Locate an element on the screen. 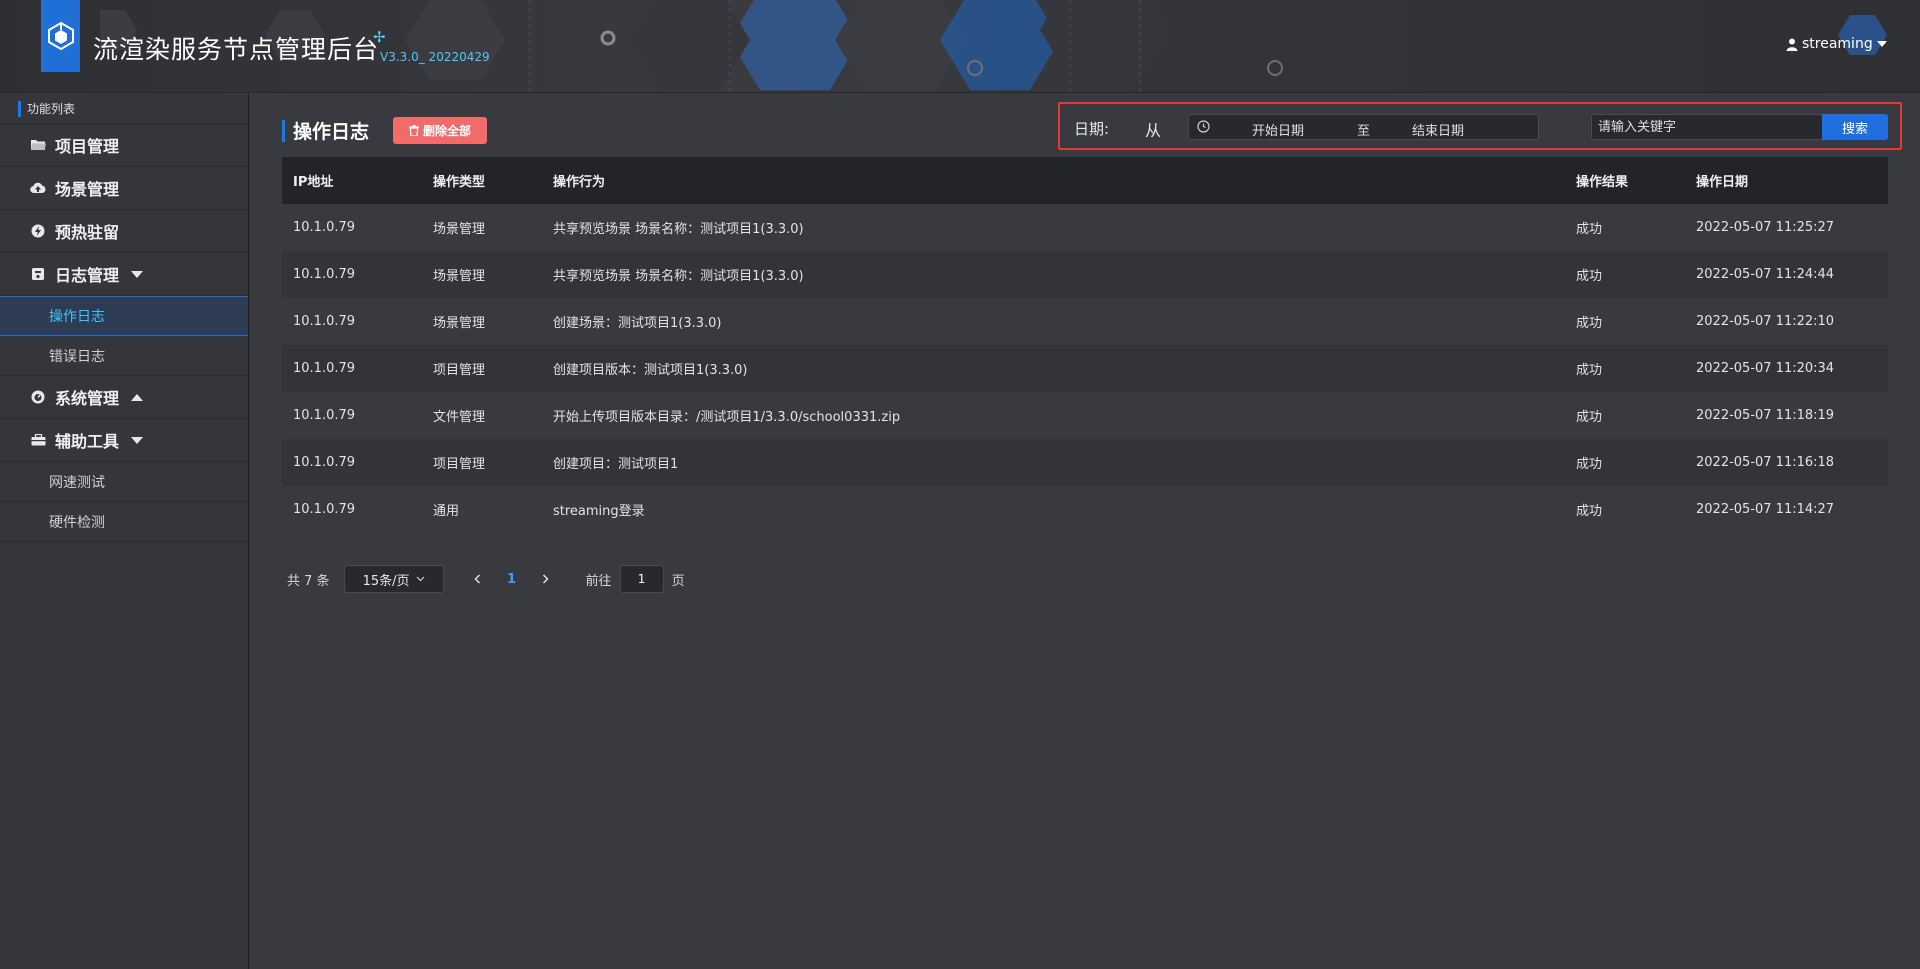  sidebar-item-tools: 辅助工具 is located at coordinates (124, 440).